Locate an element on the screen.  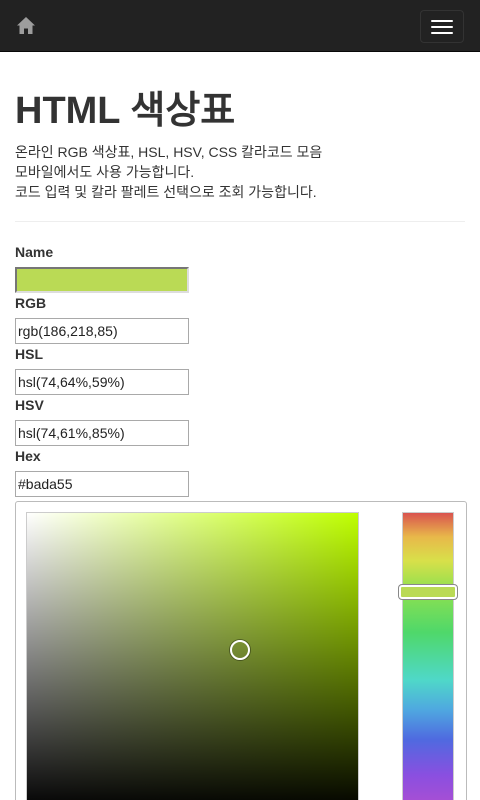
navbar is located at coordinates (240, 26).